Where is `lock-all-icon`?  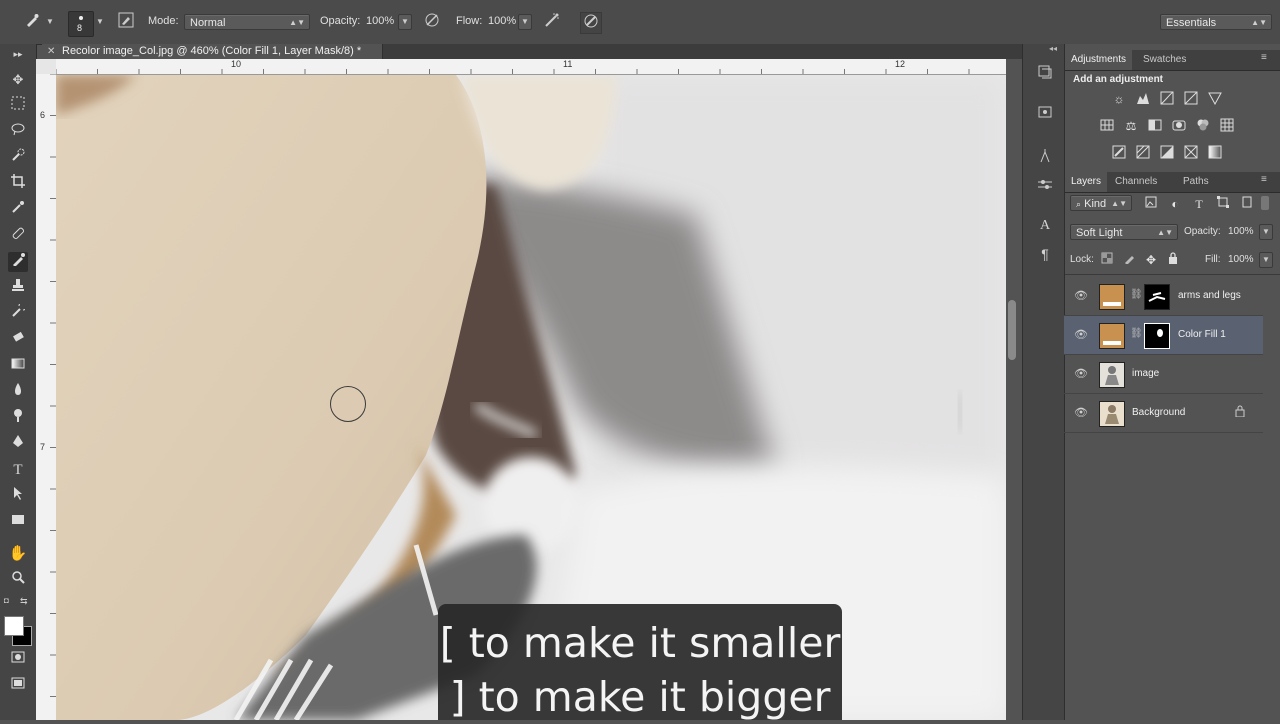
lock-all-icon is located at coordinates (1173, 260).